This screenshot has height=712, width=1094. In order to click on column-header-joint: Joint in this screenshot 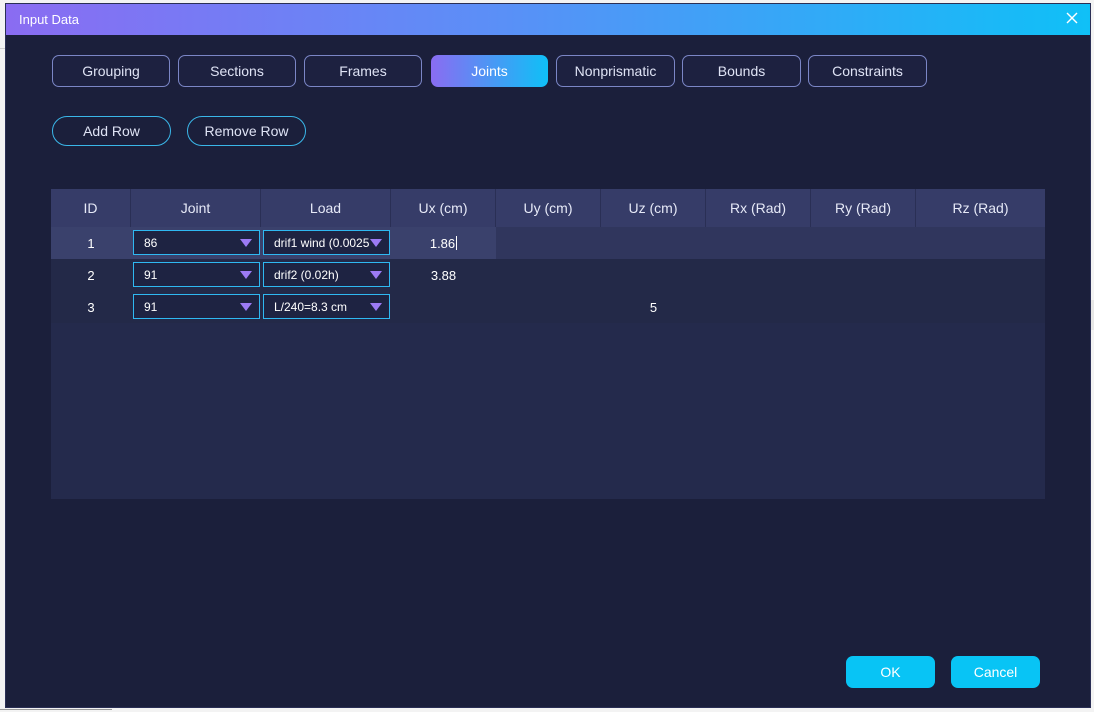, I will do `click(196, 208)`.